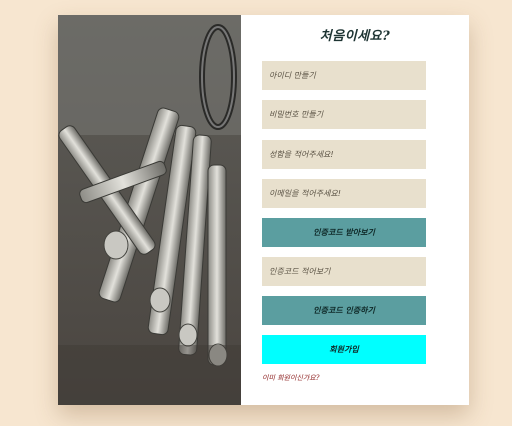  Describe the element at coordinates (344, 349) in the screenshot. I see `signup-button: 회원가입` at that location.